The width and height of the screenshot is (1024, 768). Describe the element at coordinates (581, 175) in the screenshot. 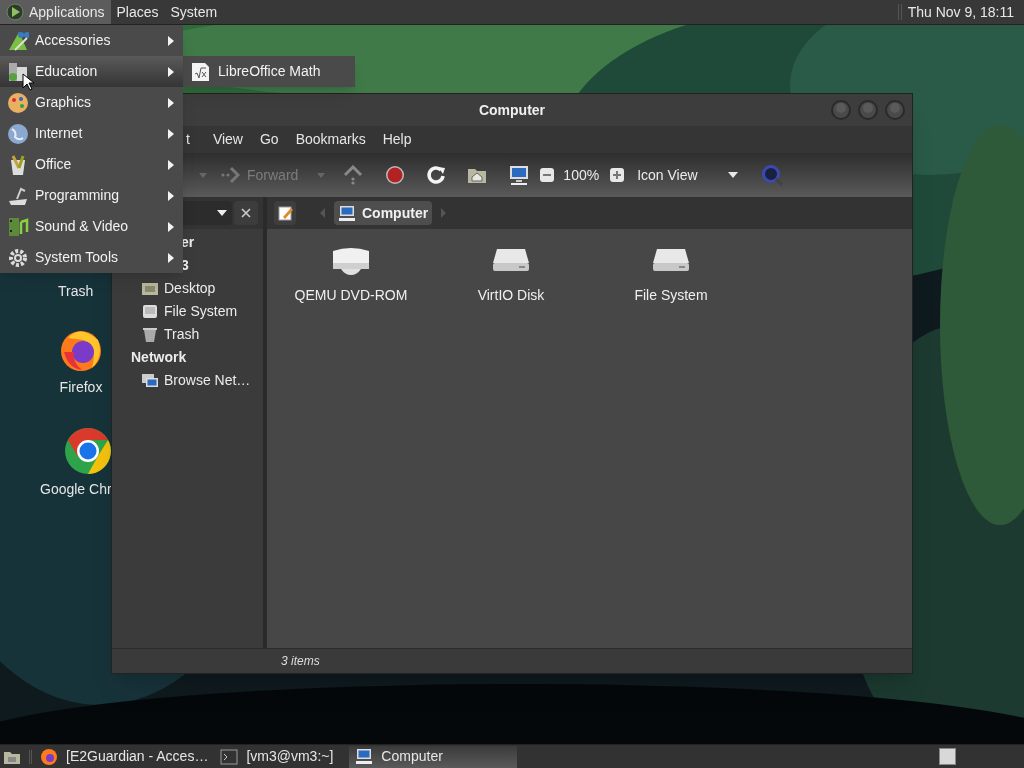

I see `zoom-level: 100%` at that location.